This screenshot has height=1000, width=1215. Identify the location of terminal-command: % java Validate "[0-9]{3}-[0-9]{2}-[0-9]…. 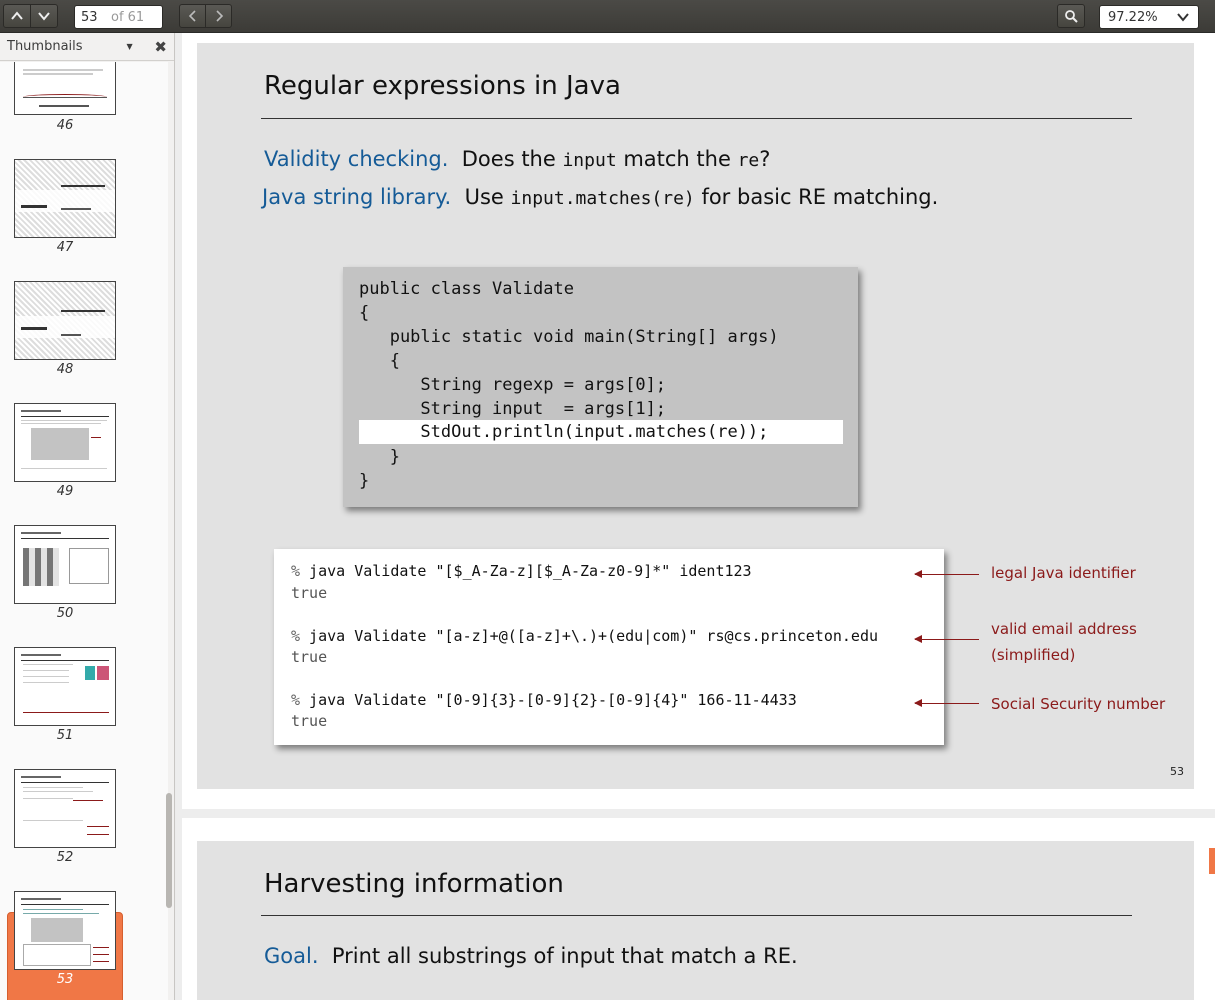
(544, 700).